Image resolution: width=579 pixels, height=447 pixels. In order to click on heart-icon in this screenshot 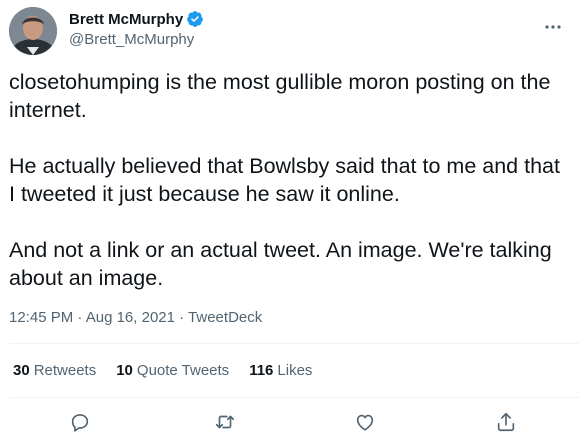, I will do `click(365, 422)`.